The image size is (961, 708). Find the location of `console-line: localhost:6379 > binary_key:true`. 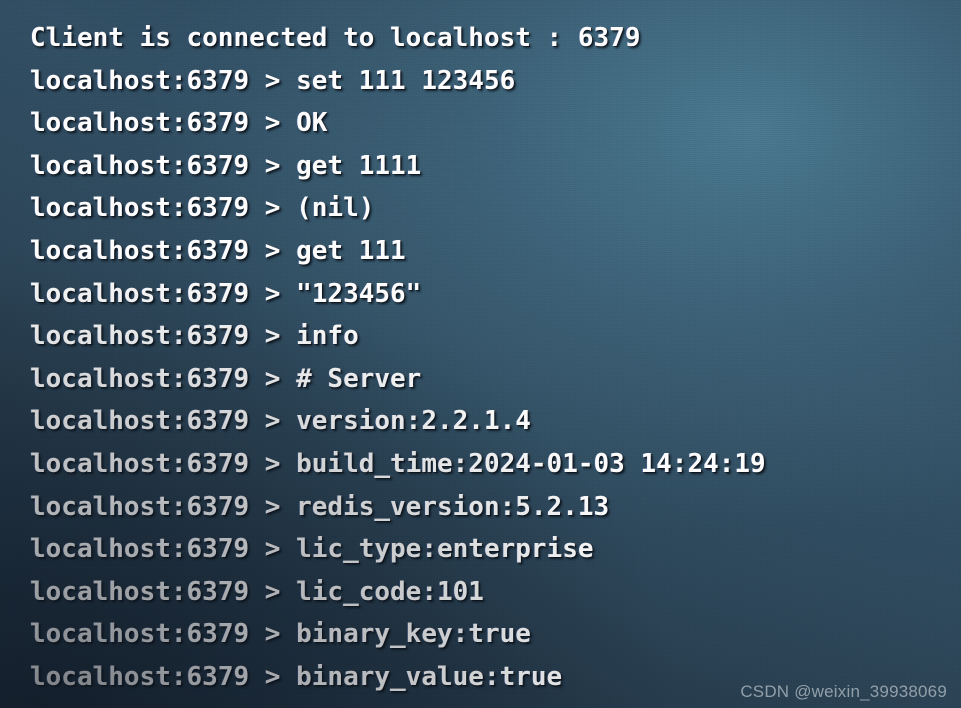

console-line: localhost:6379 > binary_key:true is located at coordinates (280, 634).